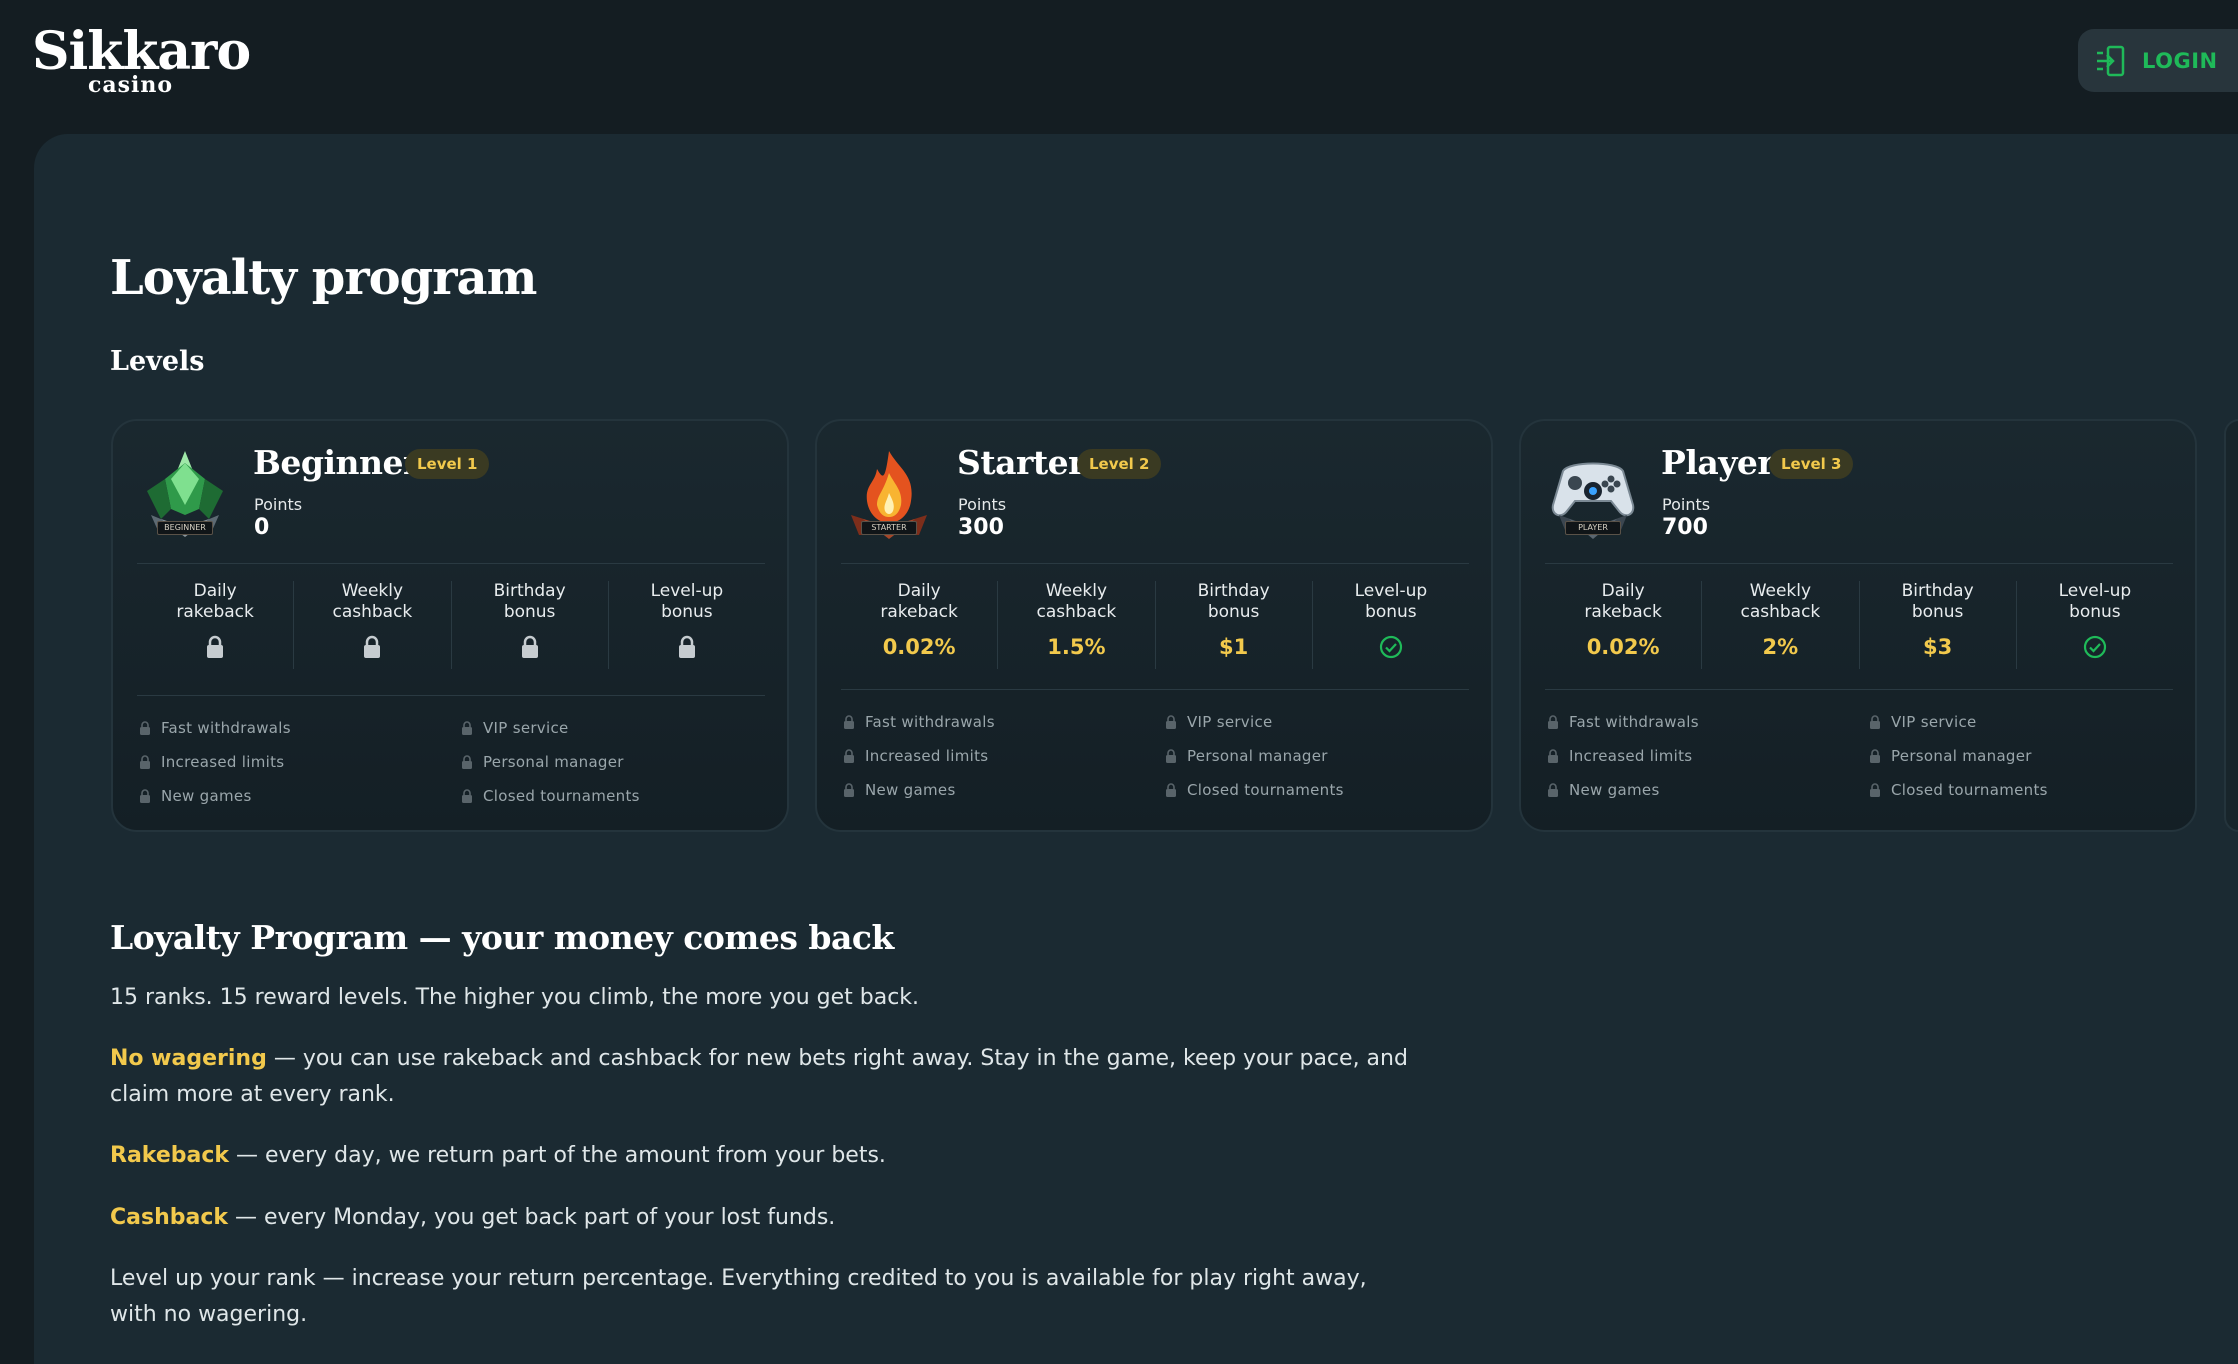 The height and width of the screenshot is (1364, 2238). I want to click on loyalty-heading: Loyalty Program — your money comes back, so click(502, 937).